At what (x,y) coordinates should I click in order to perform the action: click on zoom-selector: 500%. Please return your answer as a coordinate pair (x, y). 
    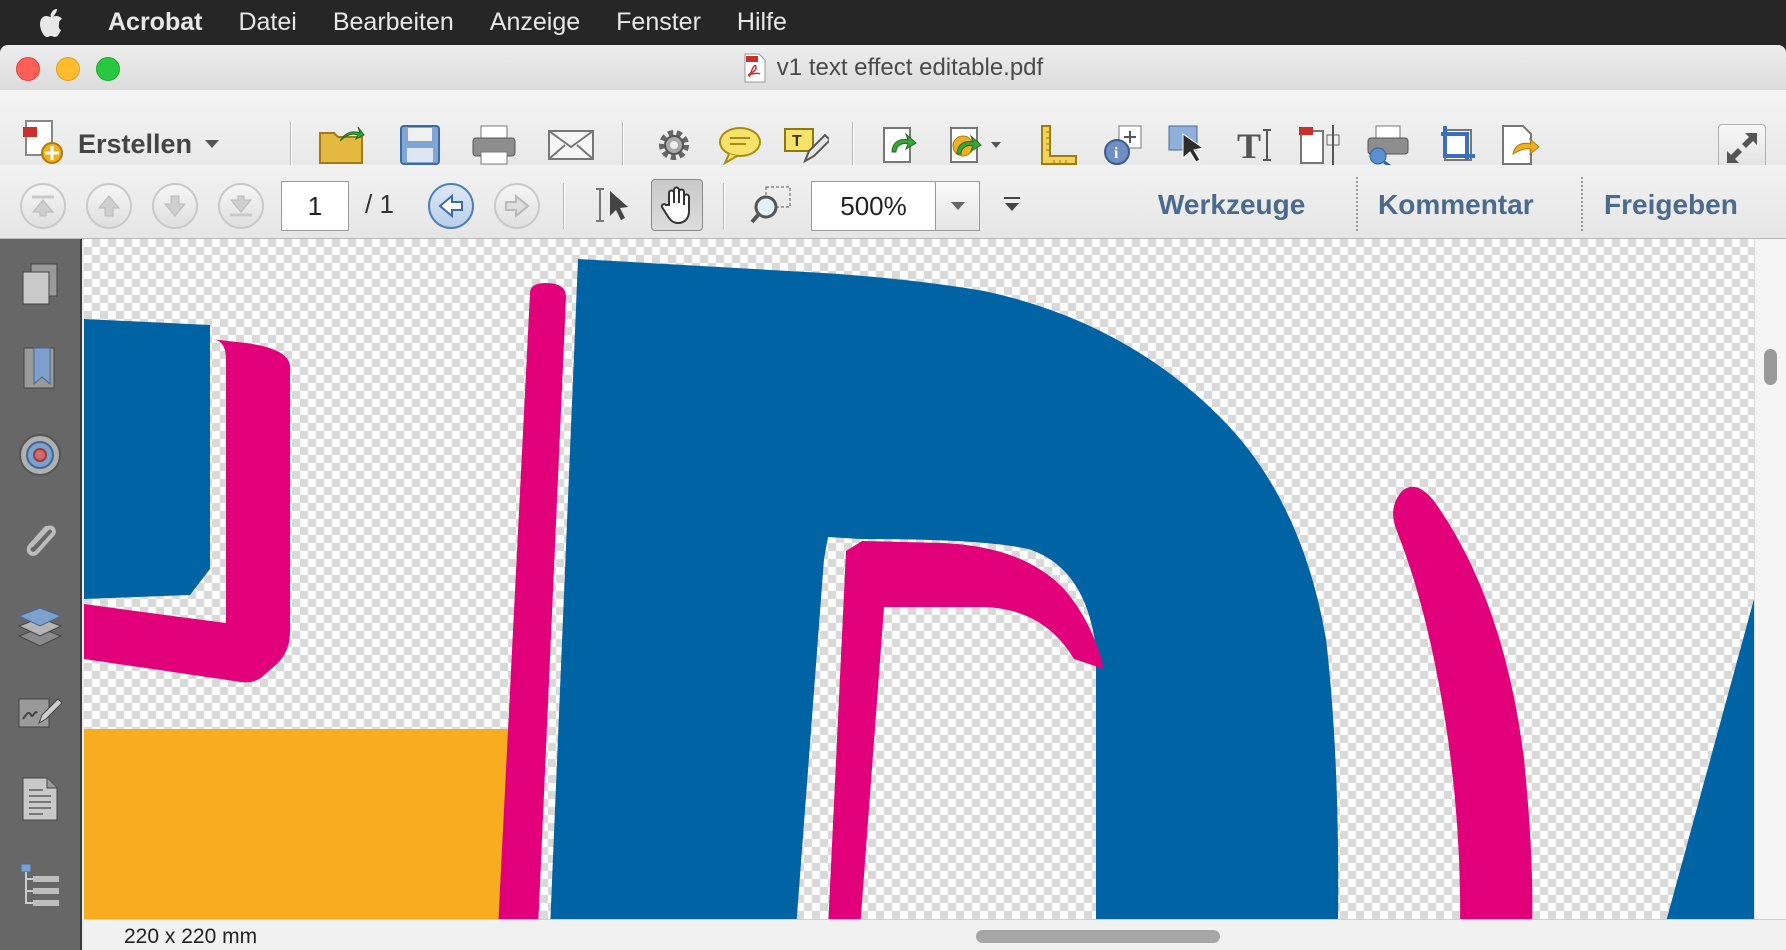
    Looking at the image, I should click on (895, 206).